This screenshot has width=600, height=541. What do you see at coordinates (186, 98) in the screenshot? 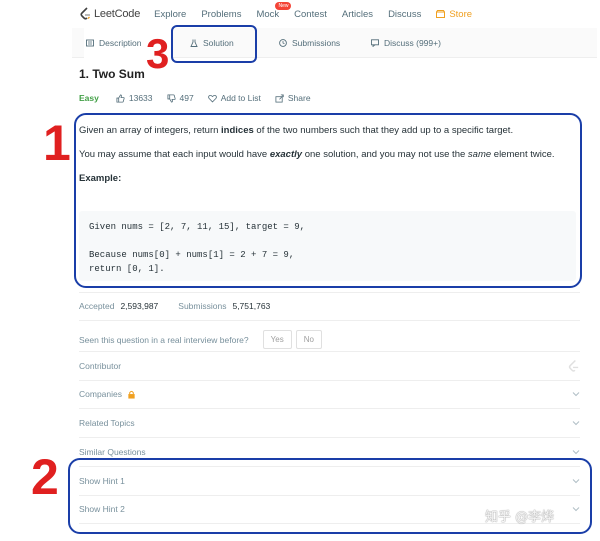
I see `dislike-count: 497` at bounding box center [186, 98].